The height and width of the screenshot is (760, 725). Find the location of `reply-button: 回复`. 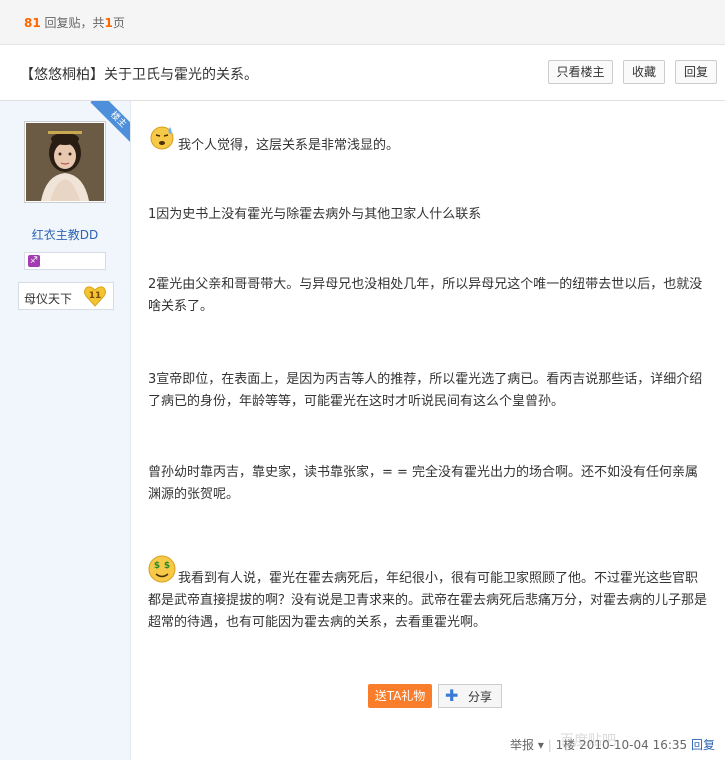

reply-button: 回复 is located at coordinates (696, 72).